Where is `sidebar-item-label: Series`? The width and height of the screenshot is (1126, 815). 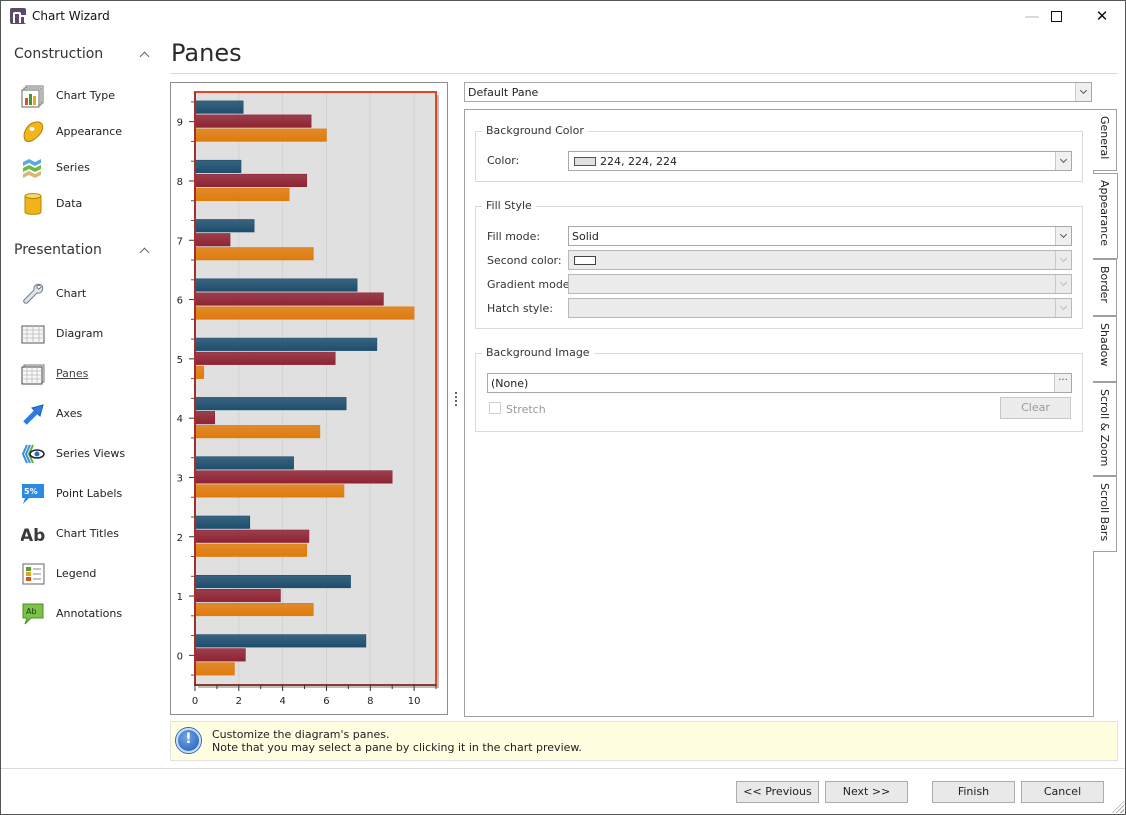 sidebar-item-label: Series is located at coordinates (73, 167).